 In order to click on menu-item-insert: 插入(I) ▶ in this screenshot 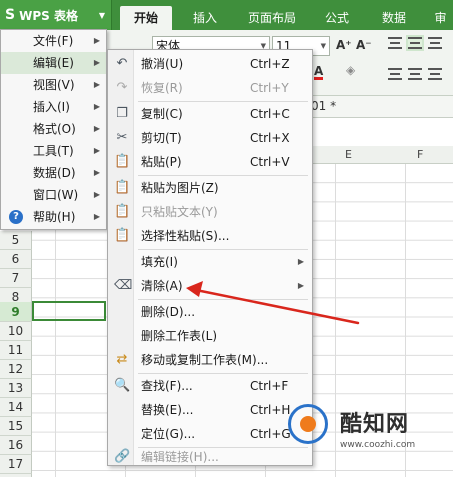, I will do `click(53, 107)`.